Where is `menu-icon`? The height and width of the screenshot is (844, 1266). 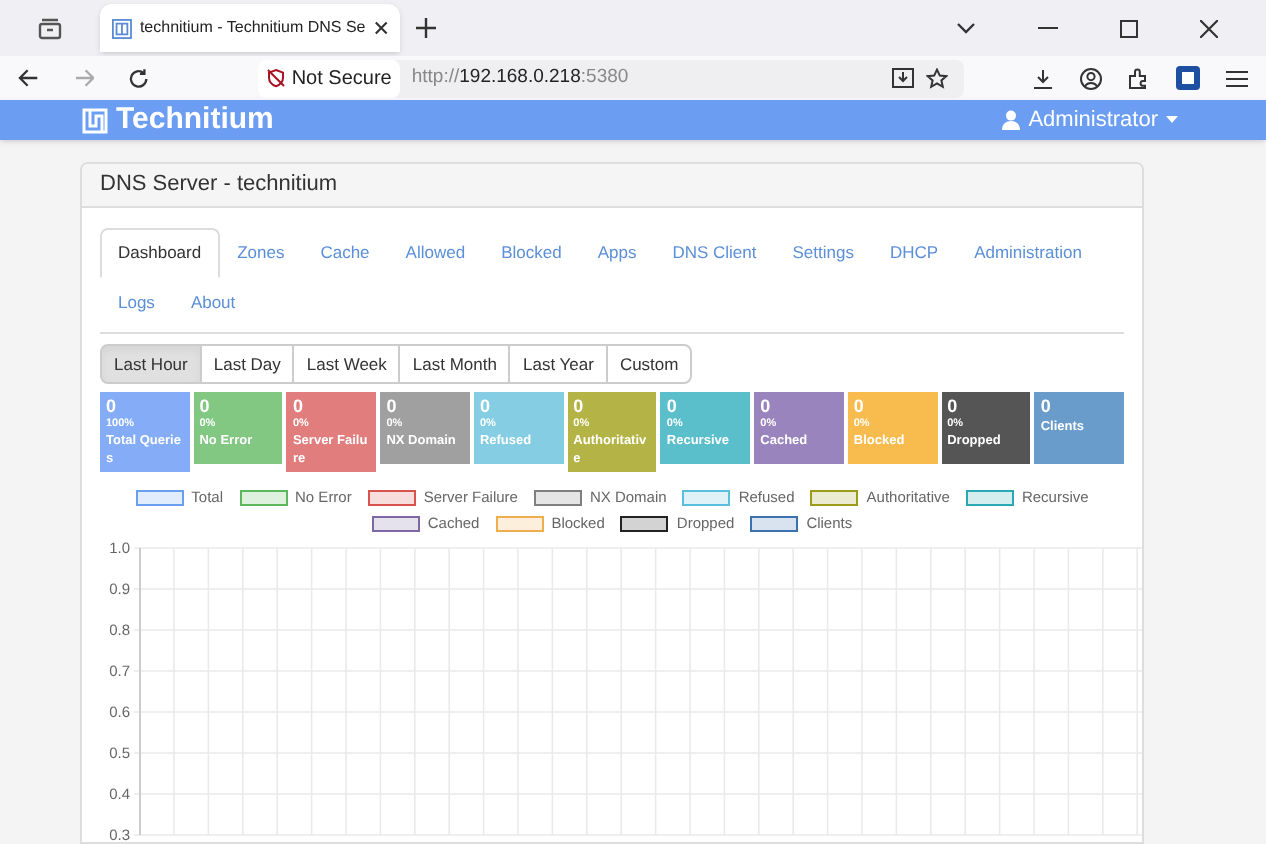
menu-icon is located at coordinates (1237, 78).